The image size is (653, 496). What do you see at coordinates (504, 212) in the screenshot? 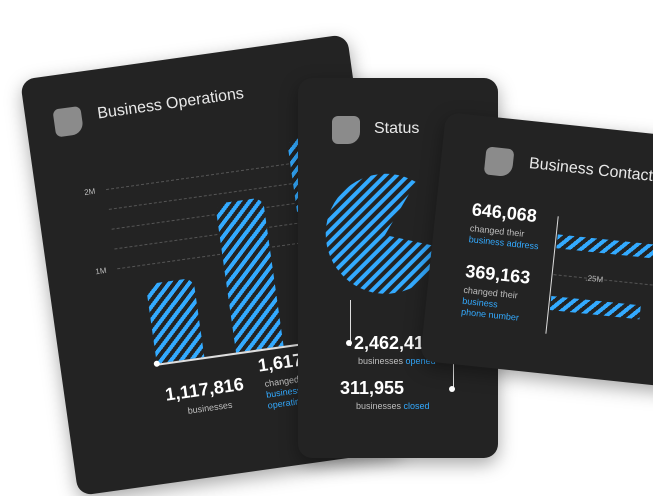
I see `stat-value: 646,068` at bounding box center [504, 212].